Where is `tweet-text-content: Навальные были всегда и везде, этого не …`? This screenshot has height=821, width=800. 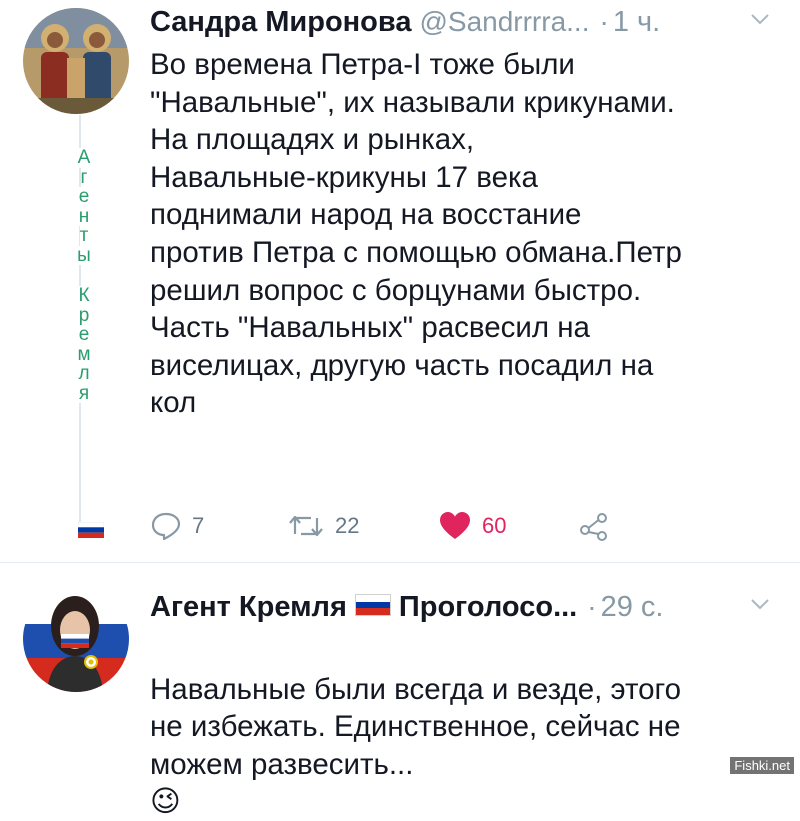 tweet-text-content: Навальные были всегда и везде, этого не … is located at coordinates (416, 726).